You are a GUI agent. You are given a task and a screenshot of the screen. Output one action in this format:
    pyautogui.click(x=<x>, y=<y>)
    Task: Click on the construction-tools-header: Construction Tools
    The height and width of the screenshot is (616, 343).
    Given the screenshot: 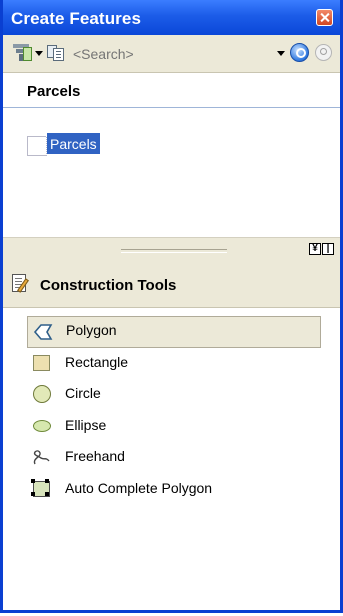 What is the action you would take?
    pyautogui.click(x=171, y=285)
    